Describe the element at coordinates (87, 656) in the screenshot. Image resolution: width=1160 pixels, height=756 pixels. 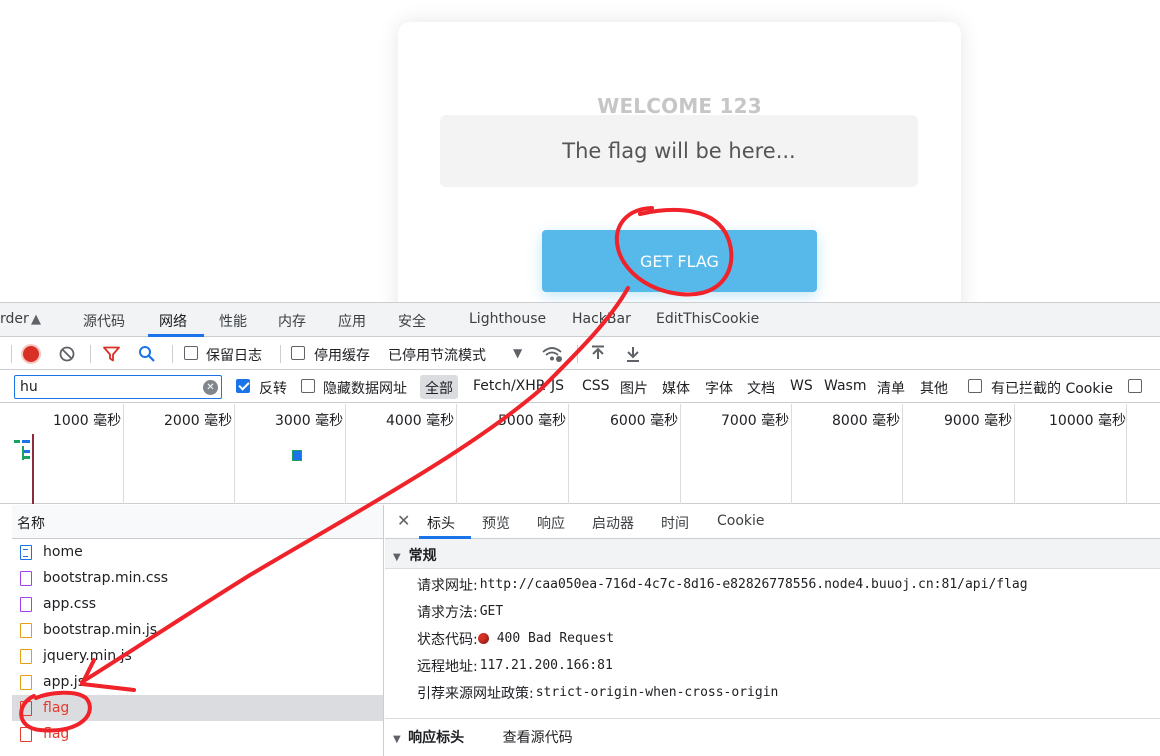
I see `request-name: jquery.min.js` at that location.